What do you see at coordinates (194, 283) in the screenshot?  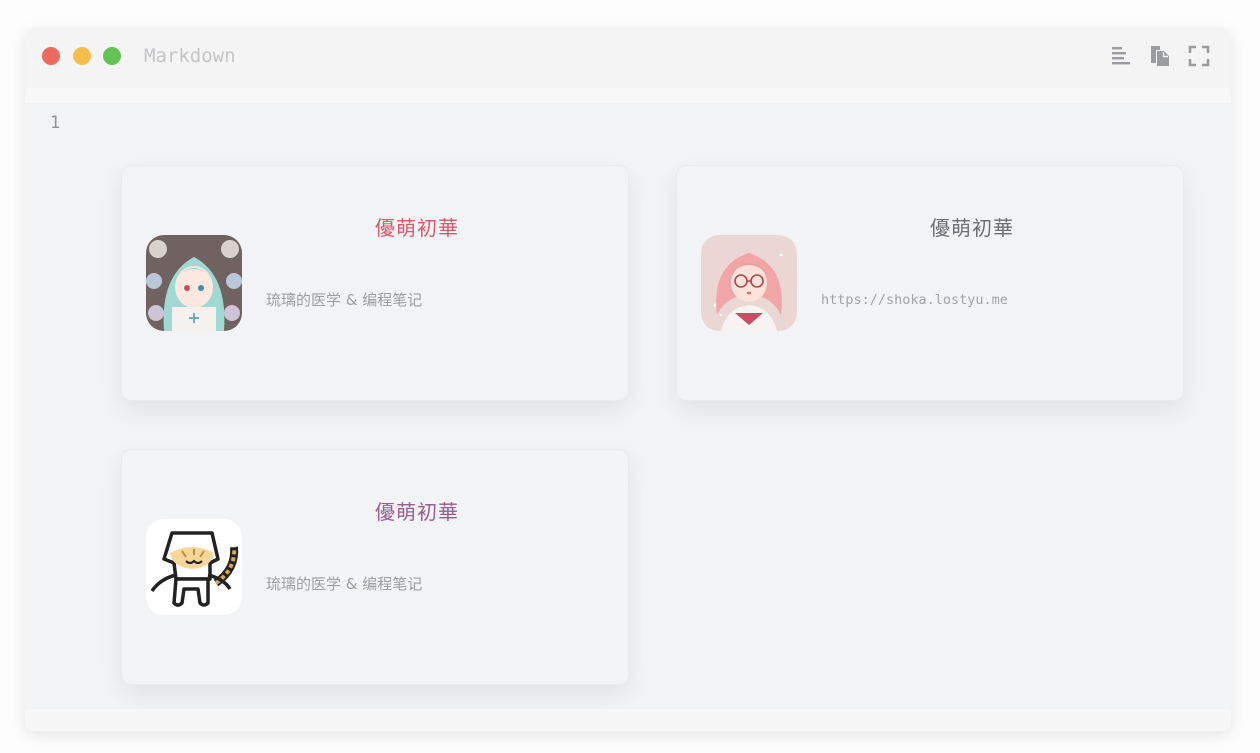 I see `anime-girl-teal-hair-avatar` at bounding box center [194, 283].